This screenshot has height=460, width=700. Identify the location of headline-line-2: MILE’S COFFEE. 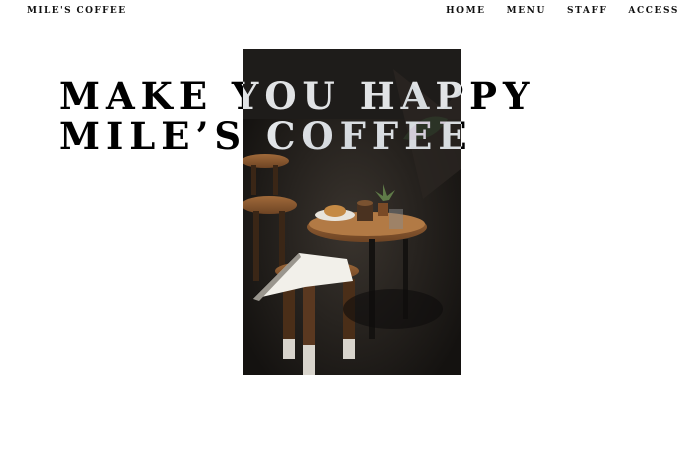
(266, 136).